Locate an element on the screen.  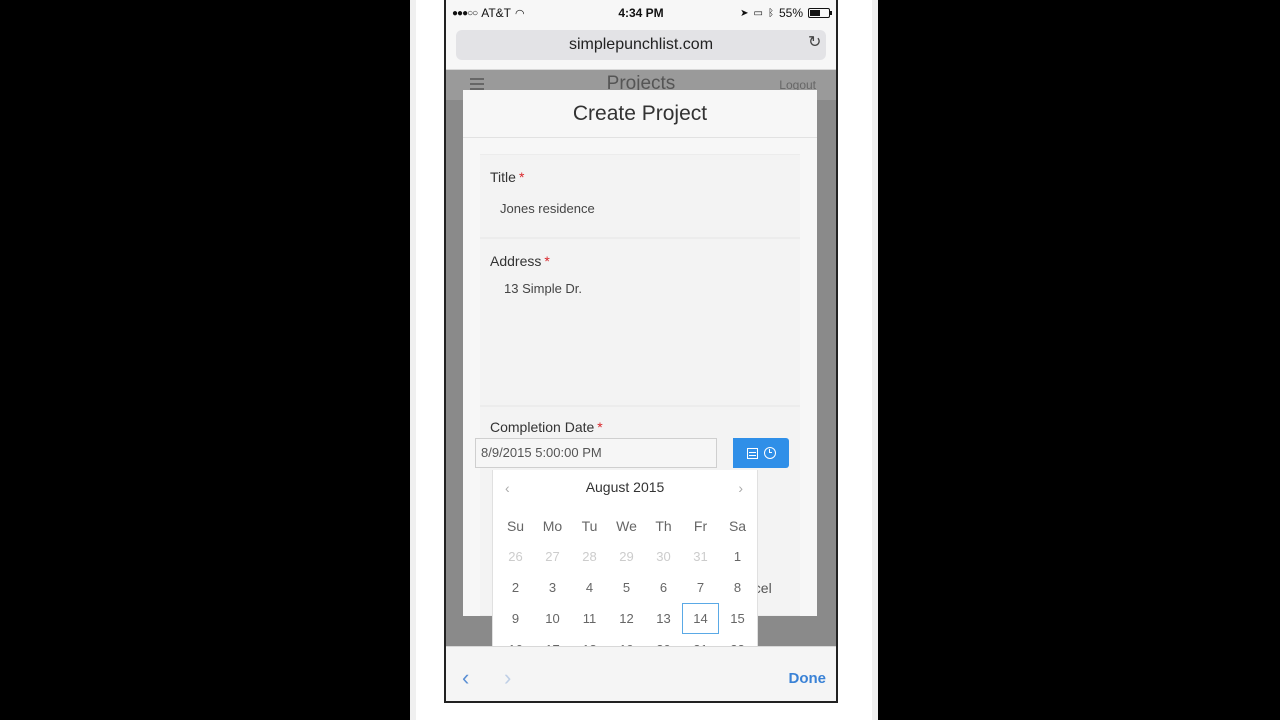
calendar-day: 12 is located at coordinates (626, 618).